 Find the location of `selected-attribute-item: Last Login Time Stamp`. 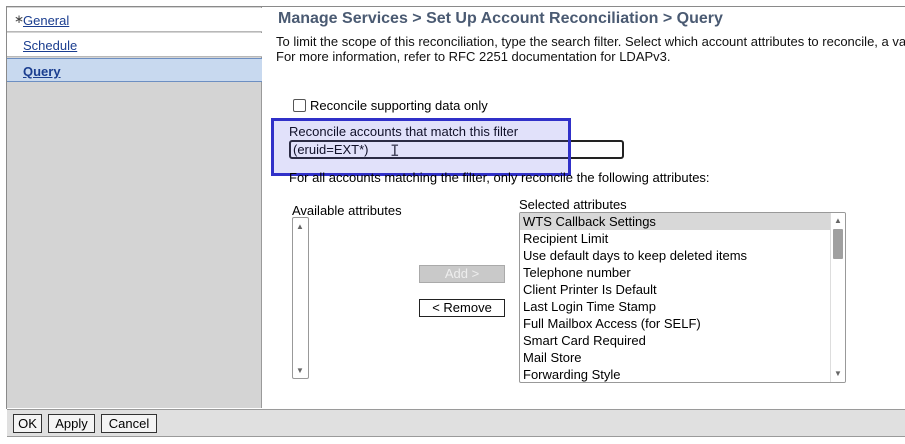

selected-attribute-item: Last Login Time Stamp is located at coordinates (675, 306).